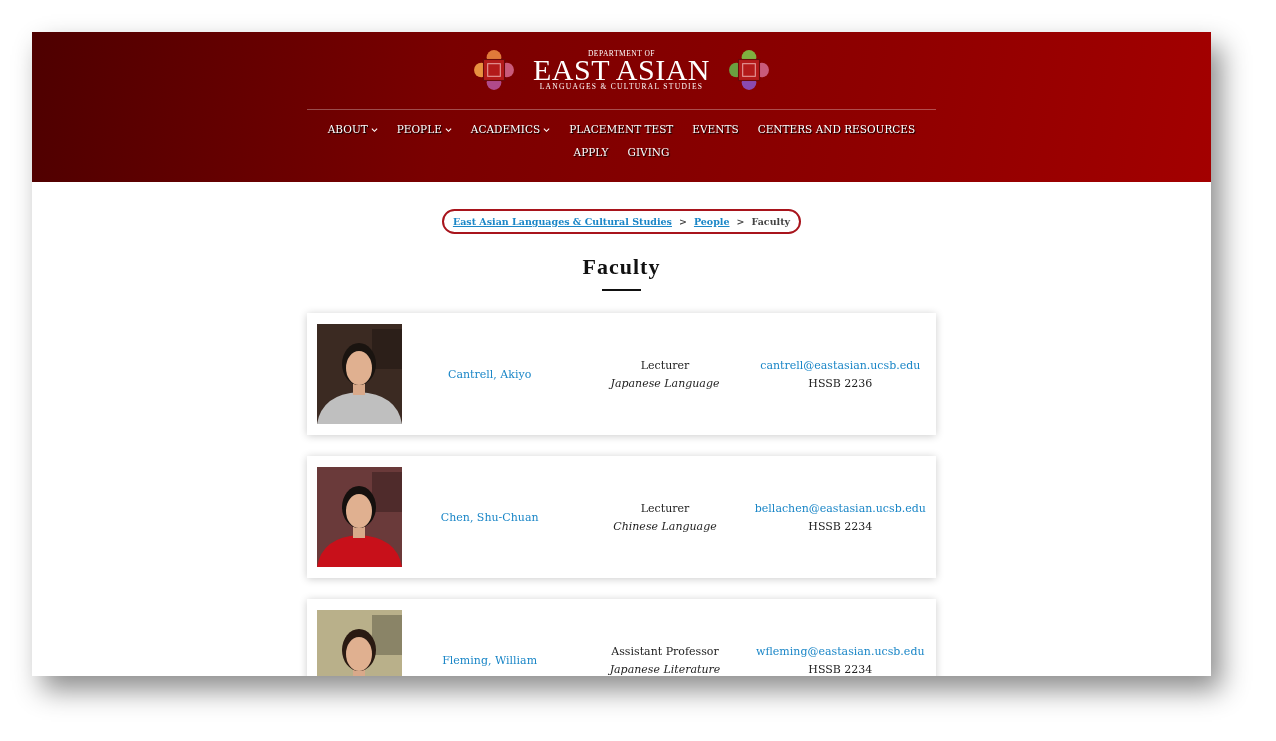 This screenshot has height=741, width=1276. I want to click on email-link: cantrell@eastasian.ucsb.edu, so click(840, 365).